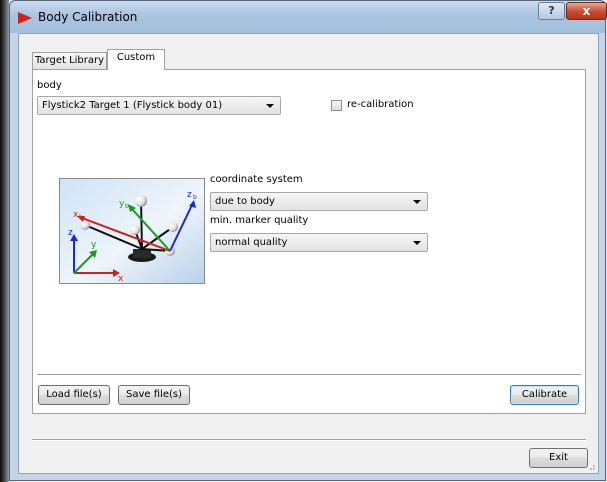  Describe the element at coordinates (195, 197) in the screenshot. I see `axis-label-zb-subscript: b` at that location.